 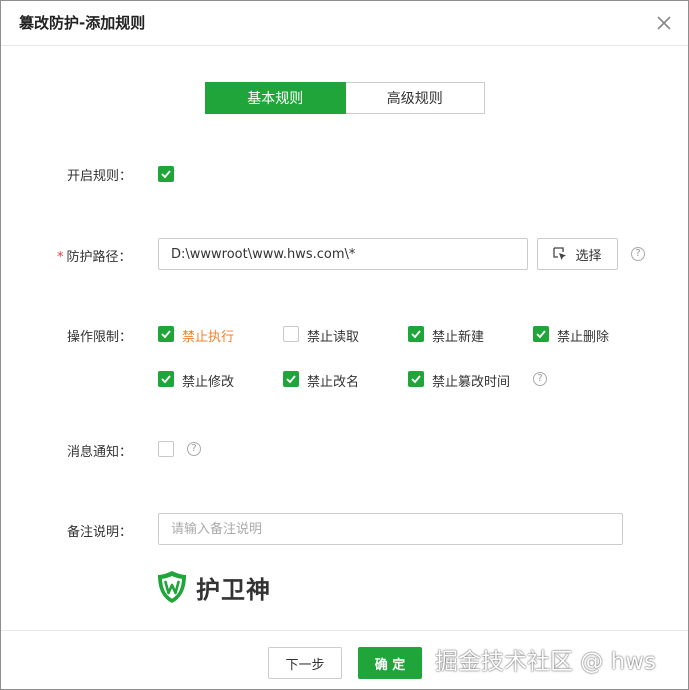 What do you see at coordinates (208, 380) in the screenshot?
I see `forbid-modify-label: 禁止修改` at bounding box center [208, 380].